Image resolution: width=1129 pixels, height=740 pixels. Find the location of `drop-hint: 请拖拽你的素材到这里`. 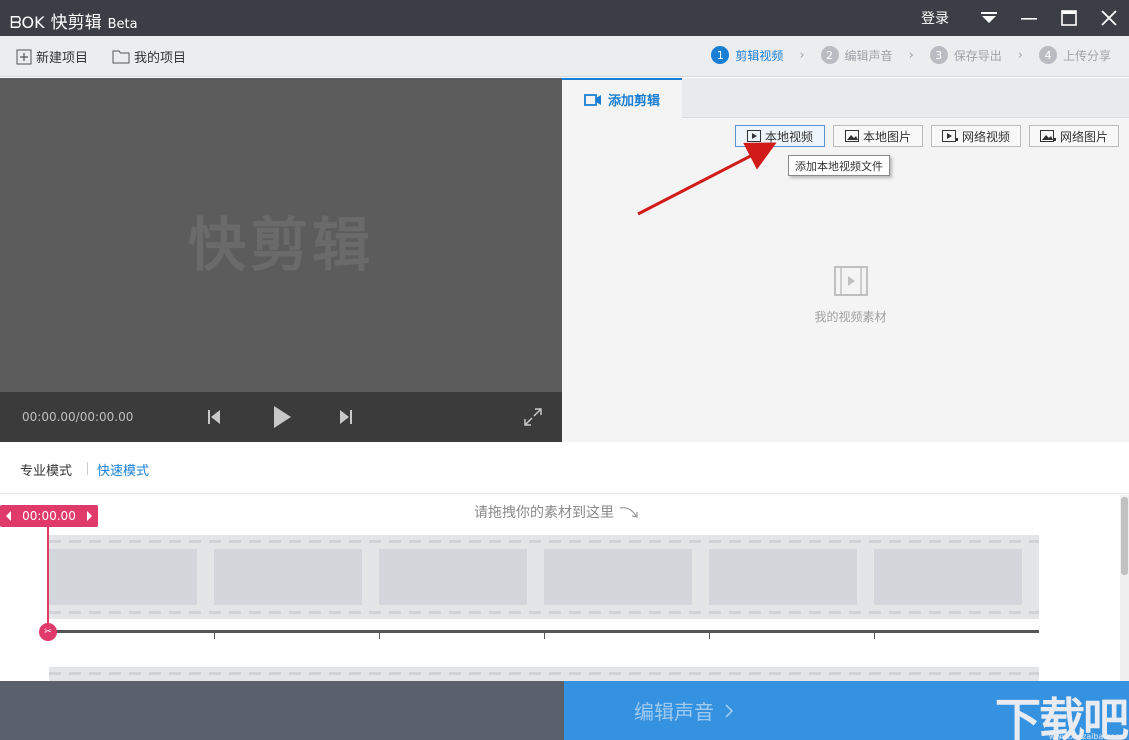

drop-hint: 请拖拽你的素材到这里 is located at coordinates (564, 512).